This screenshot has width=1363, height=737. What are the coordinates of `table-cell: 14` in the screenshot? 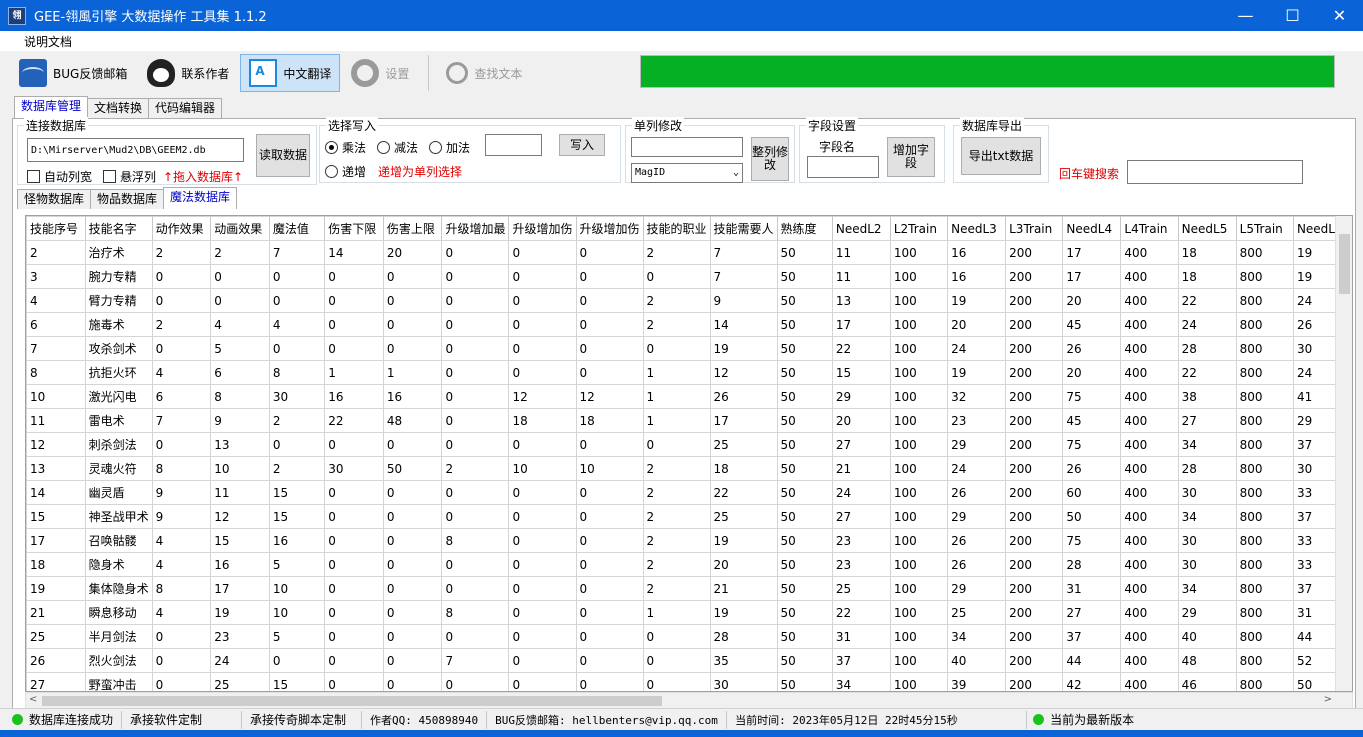 It's located at (354, 252).